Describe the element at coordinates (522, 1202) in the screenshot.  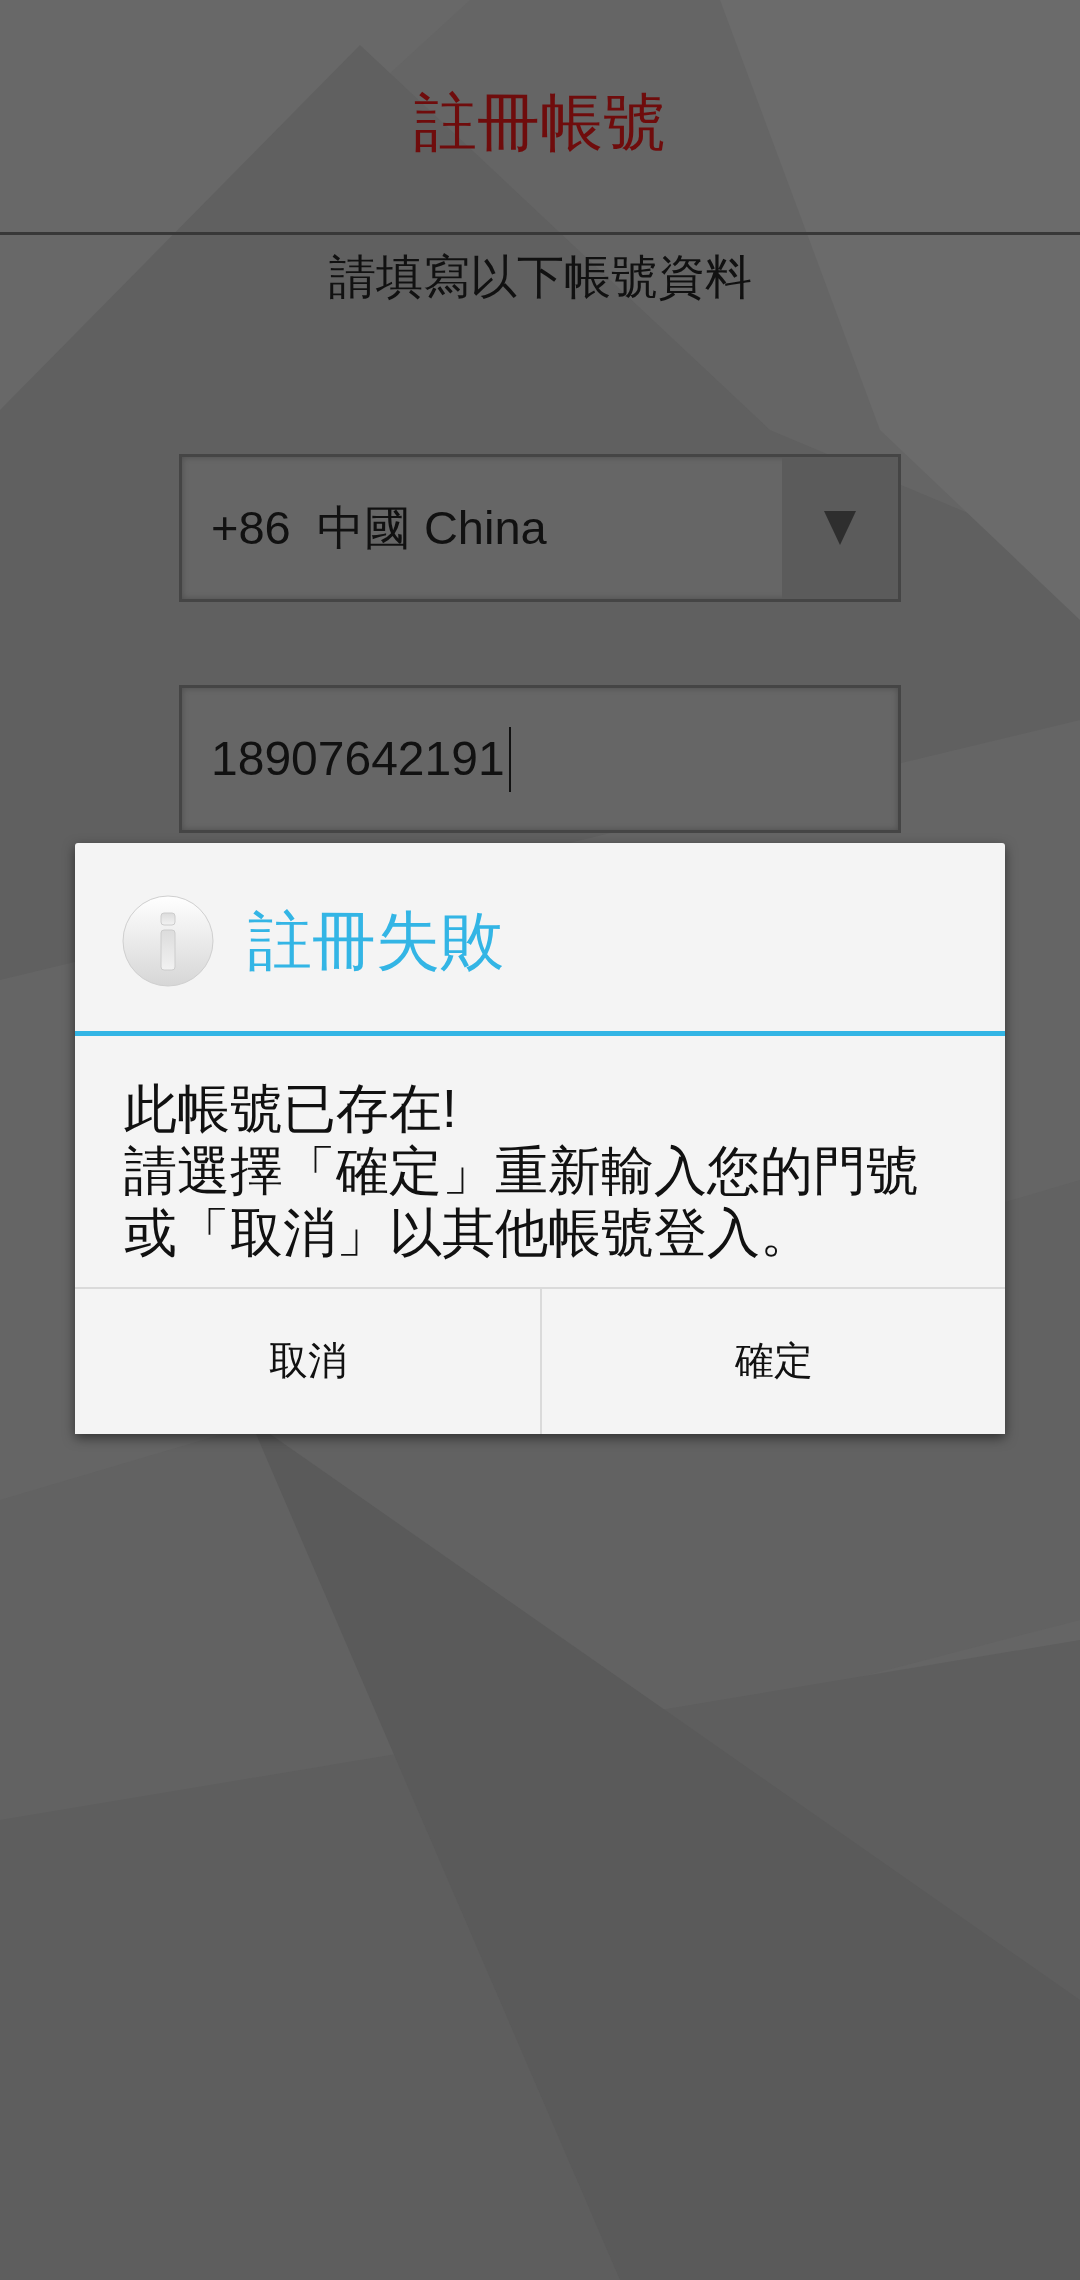
I see `dialog-message: 請選擇「確定」重新輸入您的門號或「取消」以其他帳號登入。` at that location.